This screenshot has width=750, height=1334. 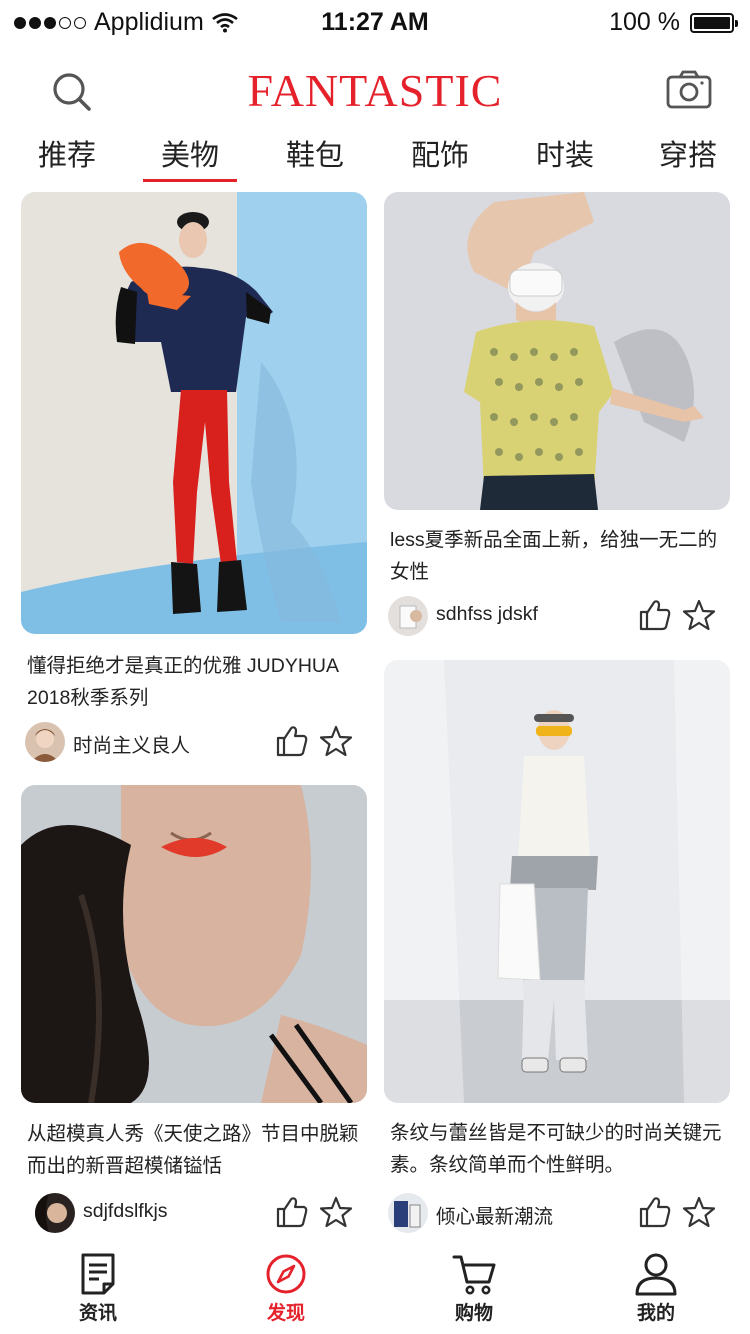 What do you see at coordinates (494, 1214) in the screenshot?
I see `author-name: 倾心最新潮流` at bounding box center [494, 1214].